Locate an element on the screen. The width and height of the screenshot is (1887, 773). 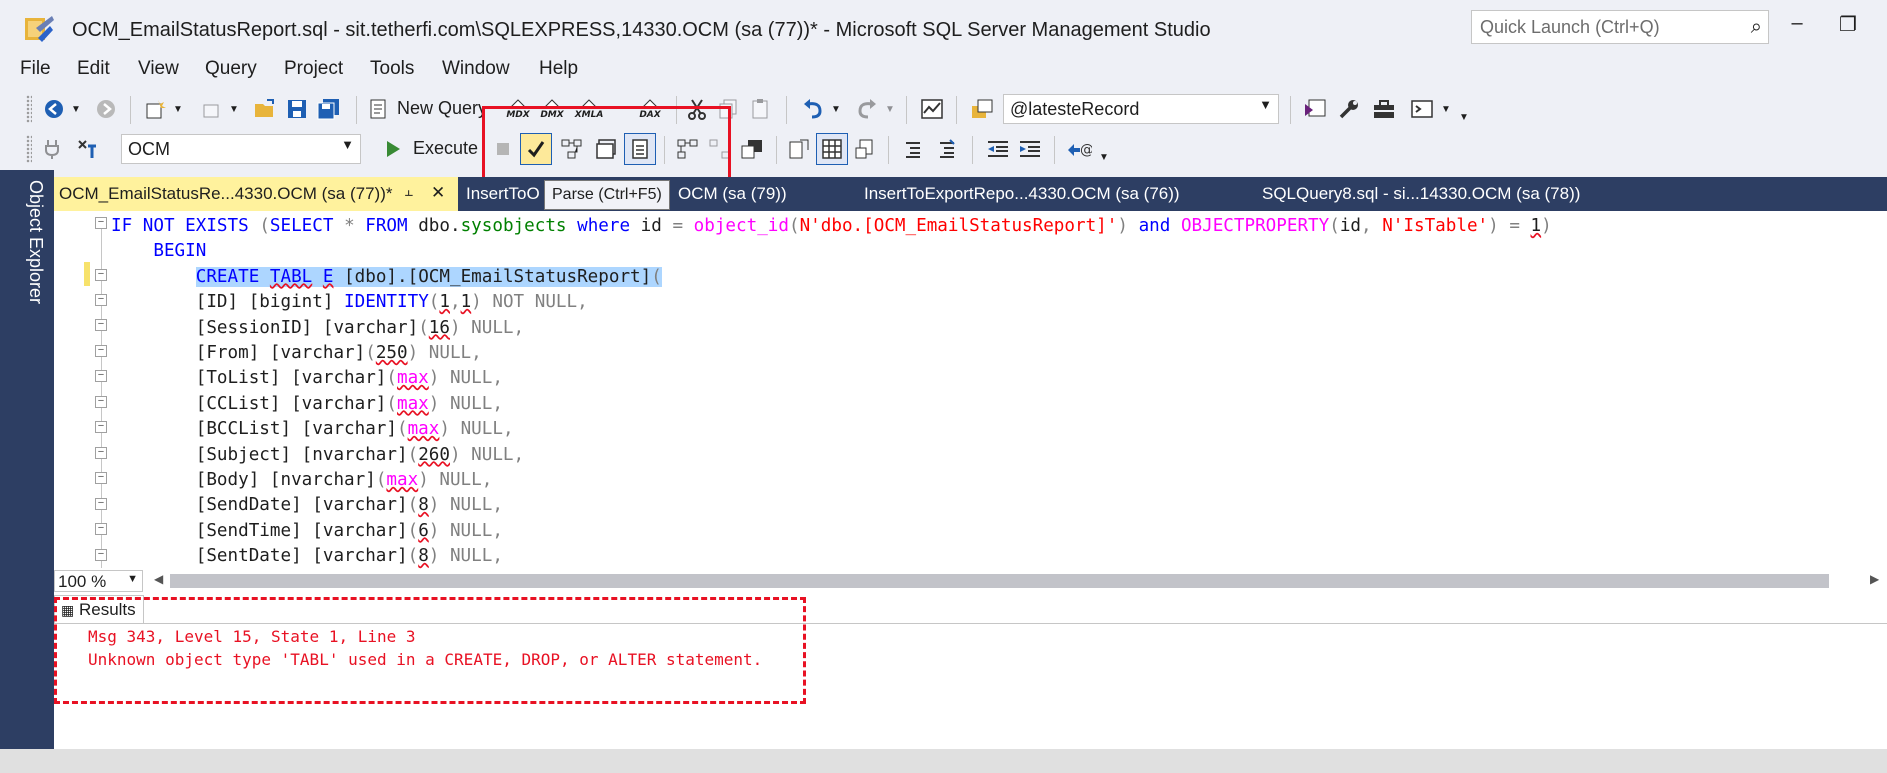
new-project-dropdown-icon: ▼ is located at coordinates (178, 109).